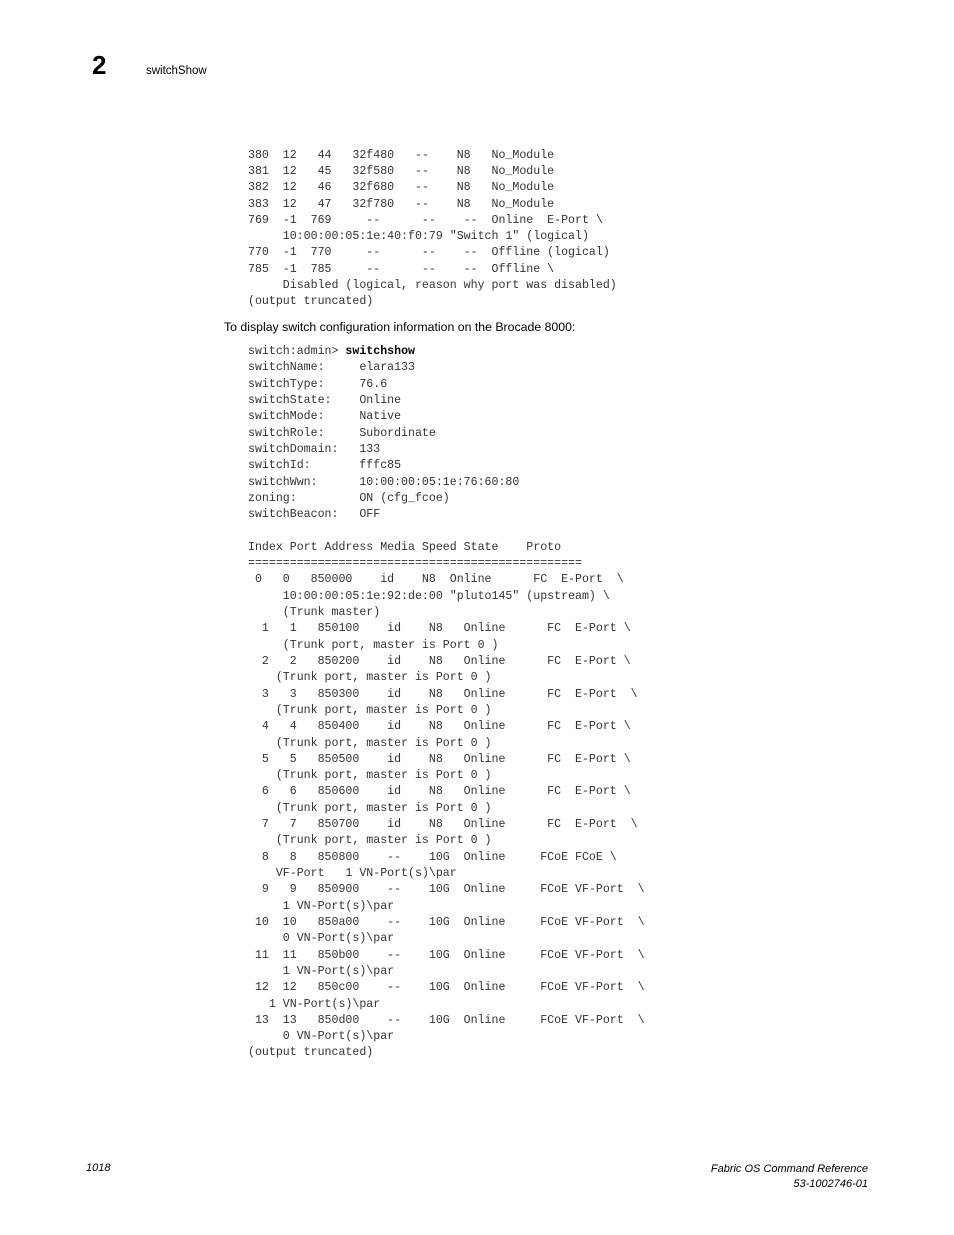 This screenshot has width=954, height=1235. I want to click on shell-command: switchshow, so click(380, 351).